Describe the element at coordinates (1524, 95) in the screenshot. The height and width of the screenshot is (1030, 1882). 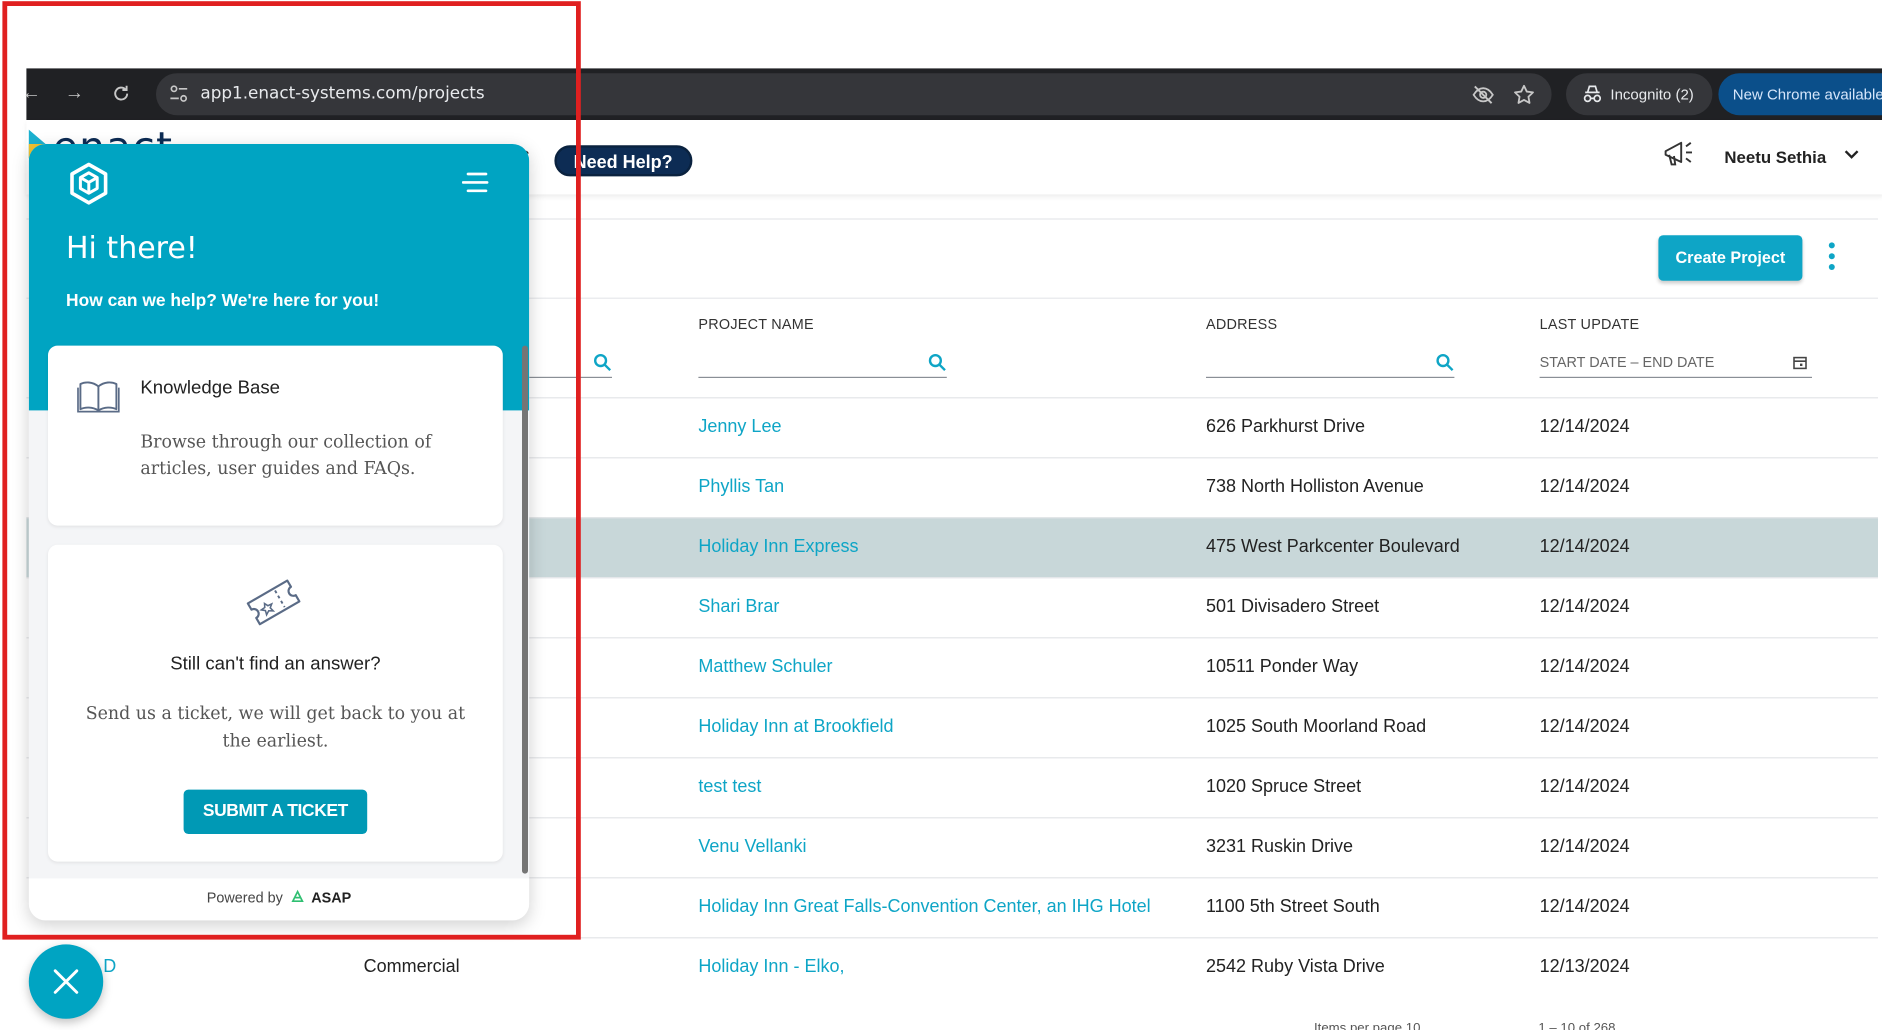
I see `star-icon` at that location.